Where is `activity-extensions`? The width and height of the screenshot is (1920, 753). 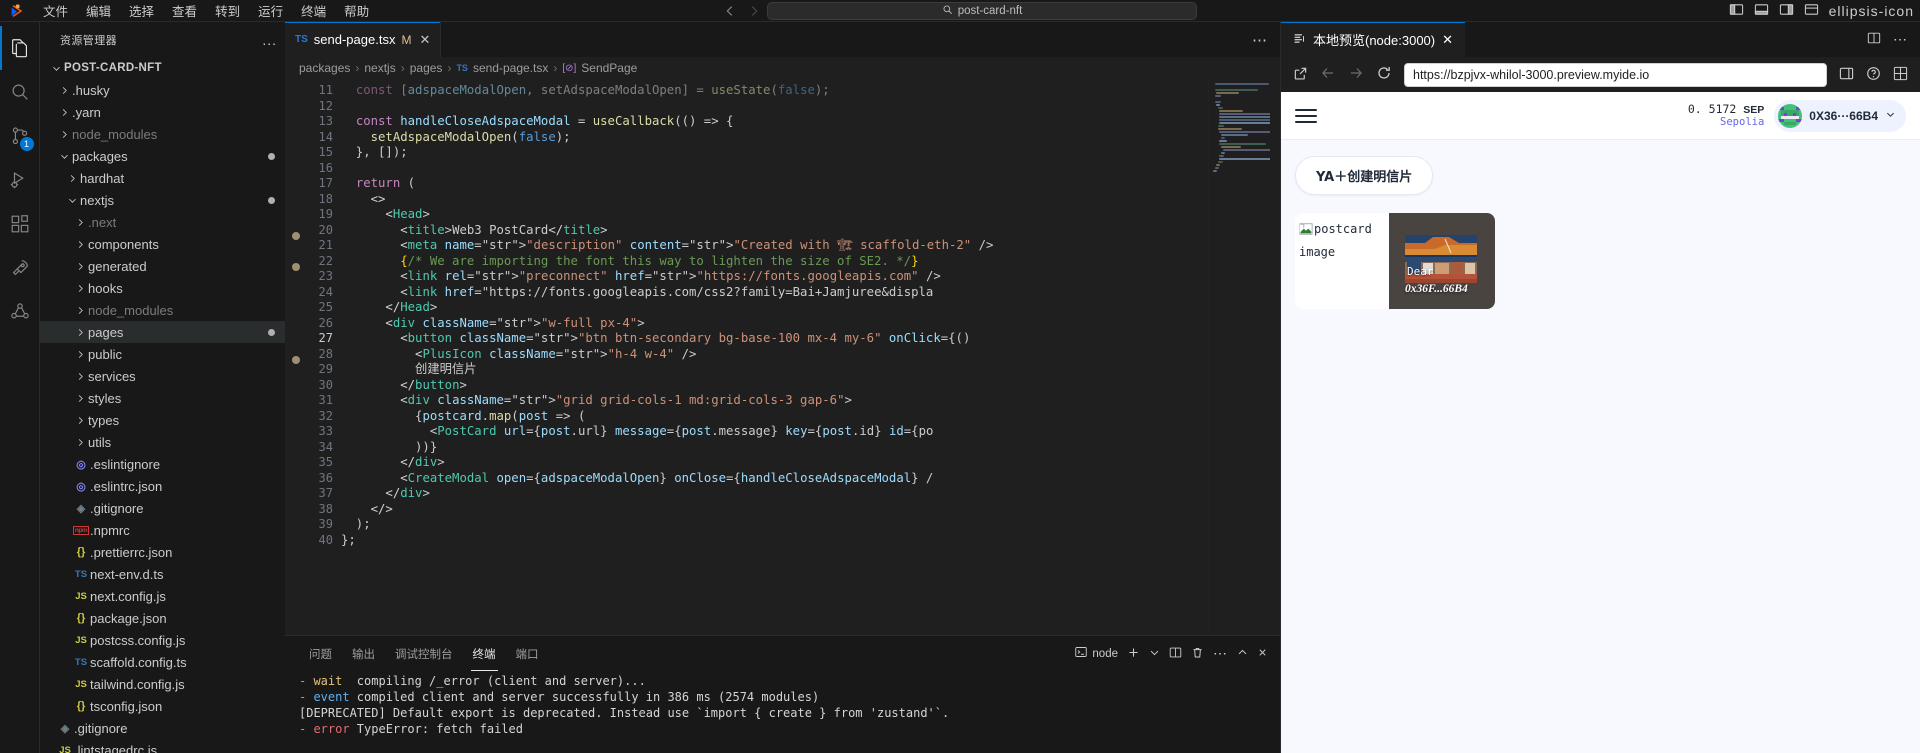 activity-extensions is located at coordinates (20, 224).